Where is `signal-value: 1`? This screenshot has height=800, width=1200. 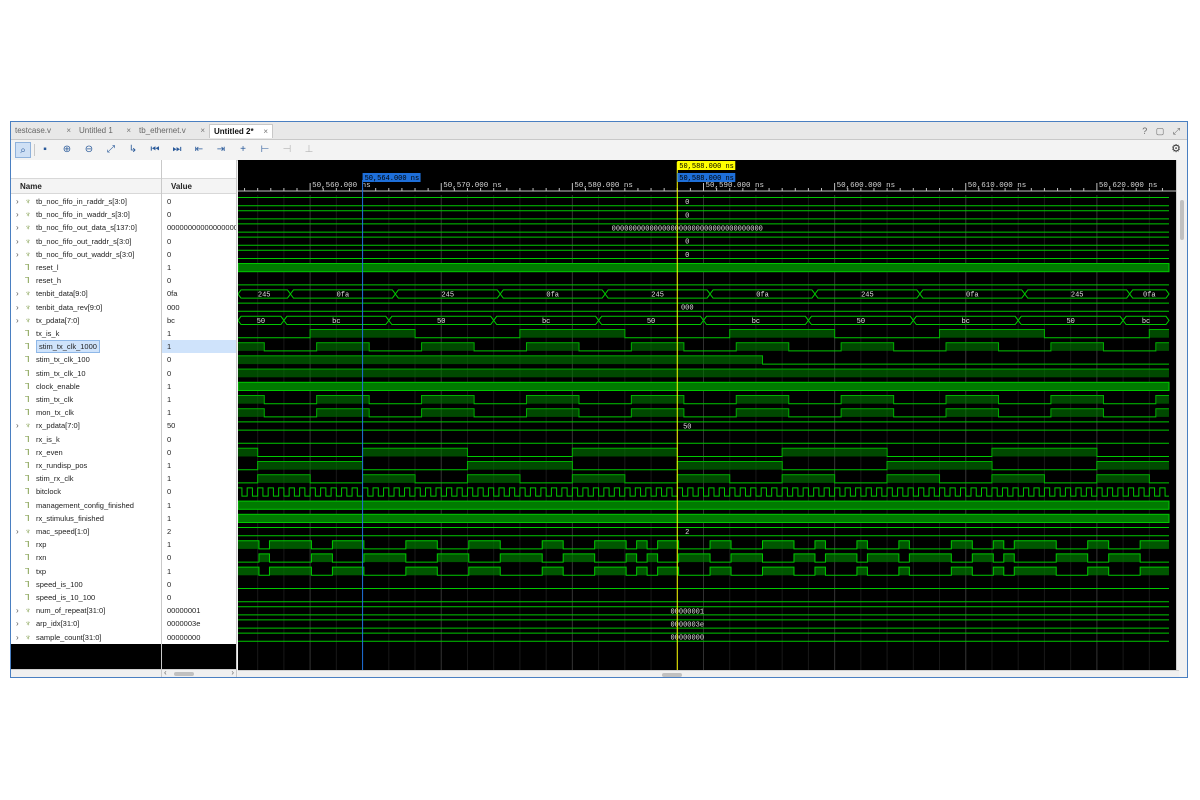
signal-value: 1 is located at coordinates (169, 518).